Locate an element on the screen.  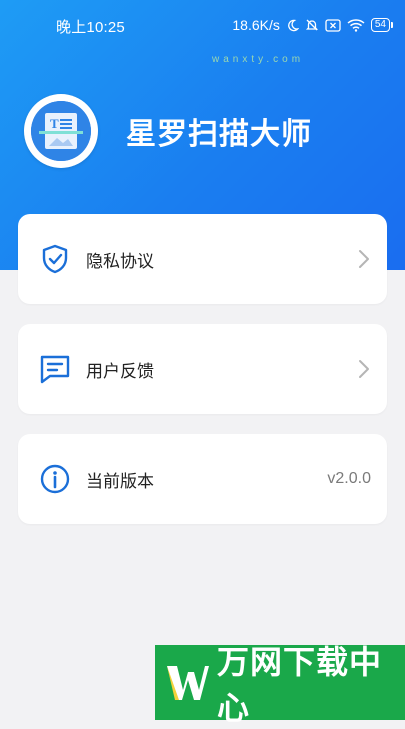
menu-item-label: 隐私协议 is located at coordinates (120, 261).